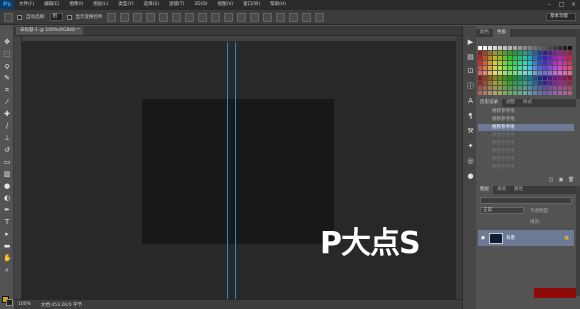 The image size is (580, 309). I want to click on healing-icon: ✚, so click(7, 114).